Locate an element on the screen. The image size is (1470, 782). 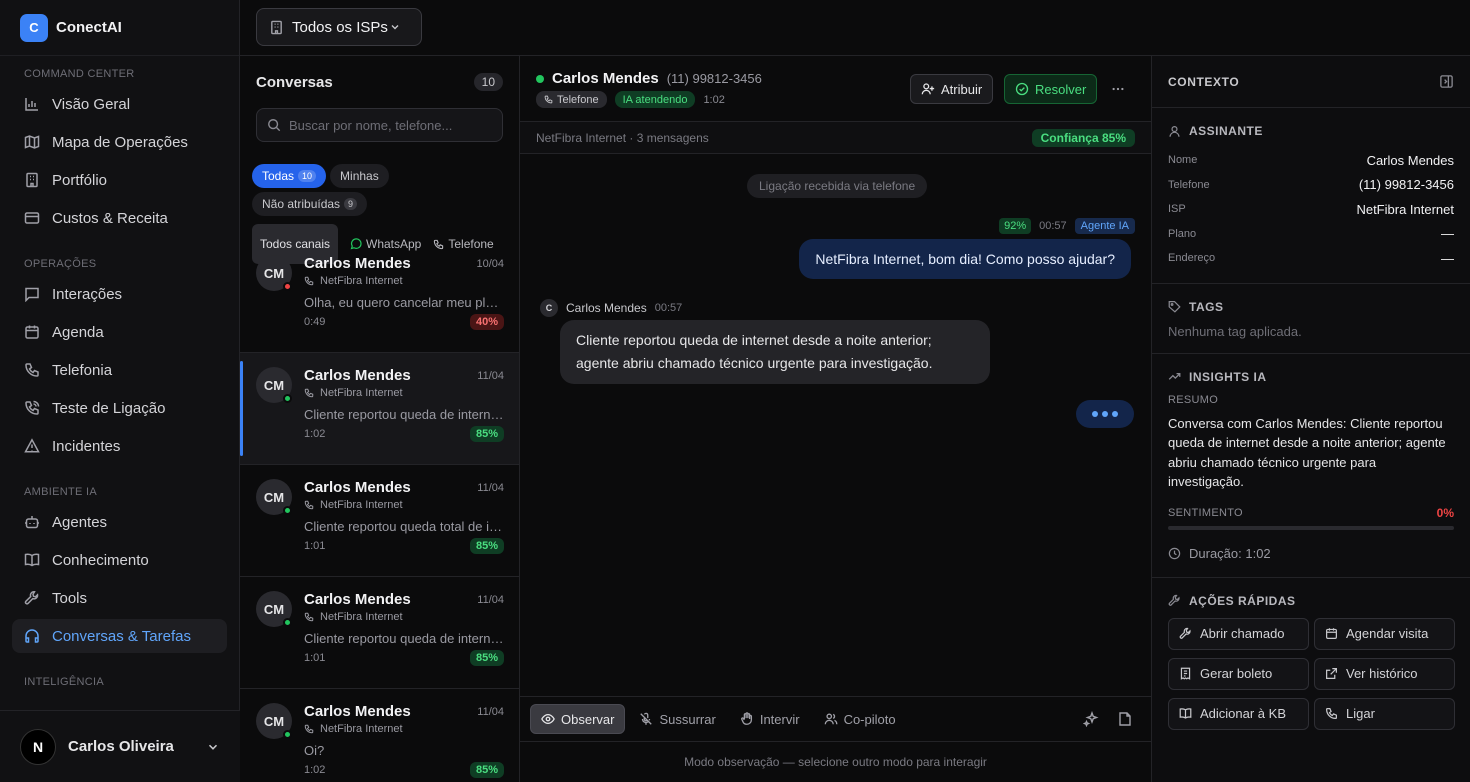
sidebar-item-agenda: Agenda is located at coordinates (119, 332).